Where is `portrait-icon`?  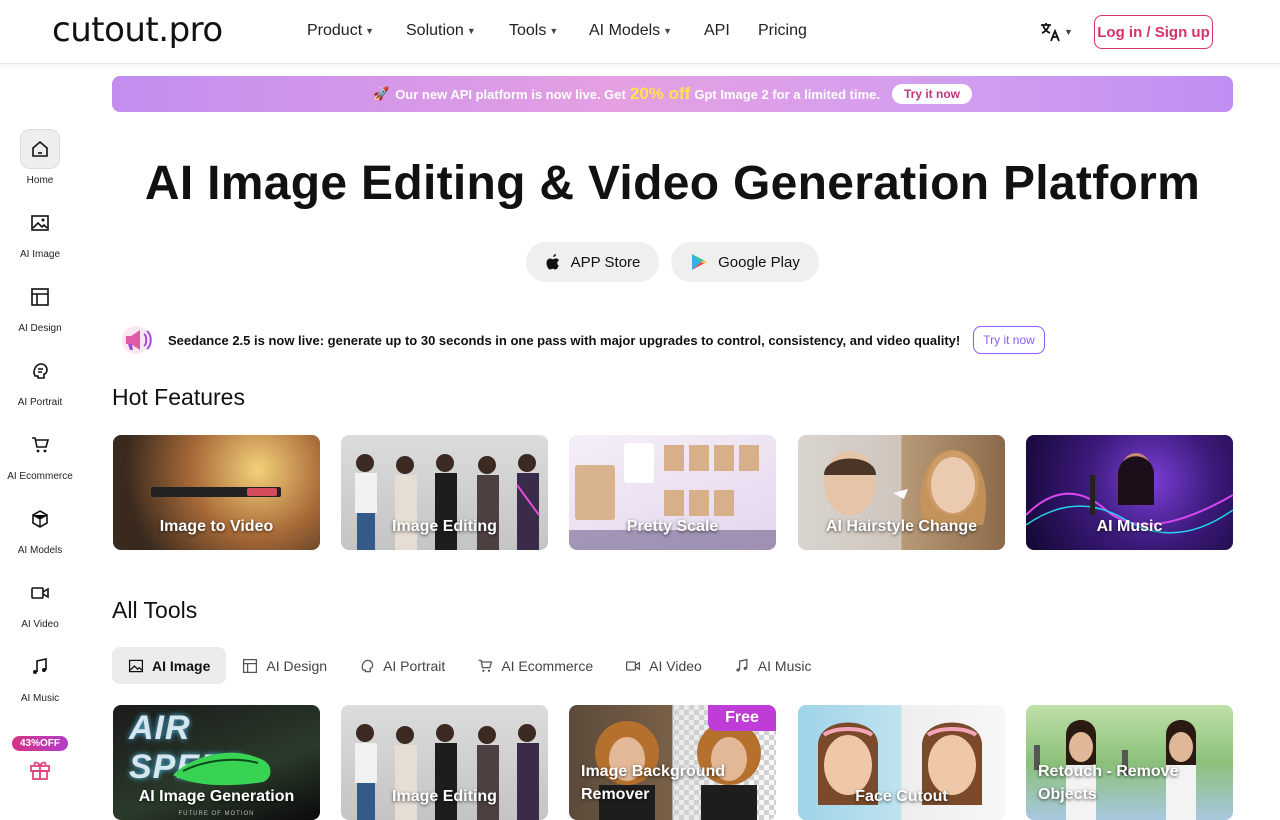
portrait-icon is located at coordinates (367, 665).